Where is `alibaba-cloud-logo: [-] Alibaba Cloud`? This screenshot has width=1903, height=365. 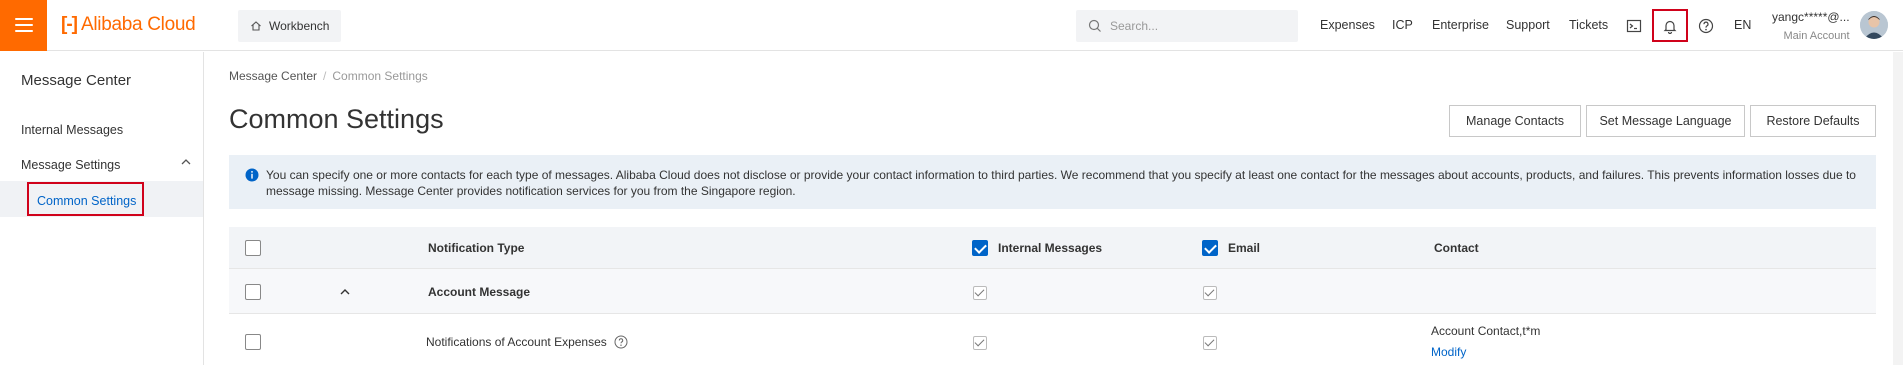
alibaba-cloud-logo: [-] Alibaba Cloud is located at coordinates (128, 25).